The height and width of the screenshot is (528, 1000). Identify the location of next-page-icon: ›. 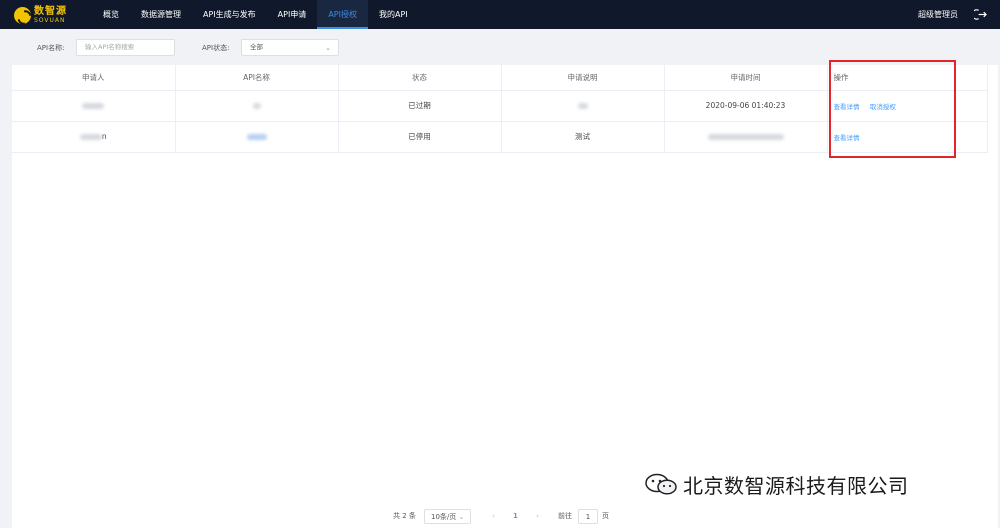
(537, 516).